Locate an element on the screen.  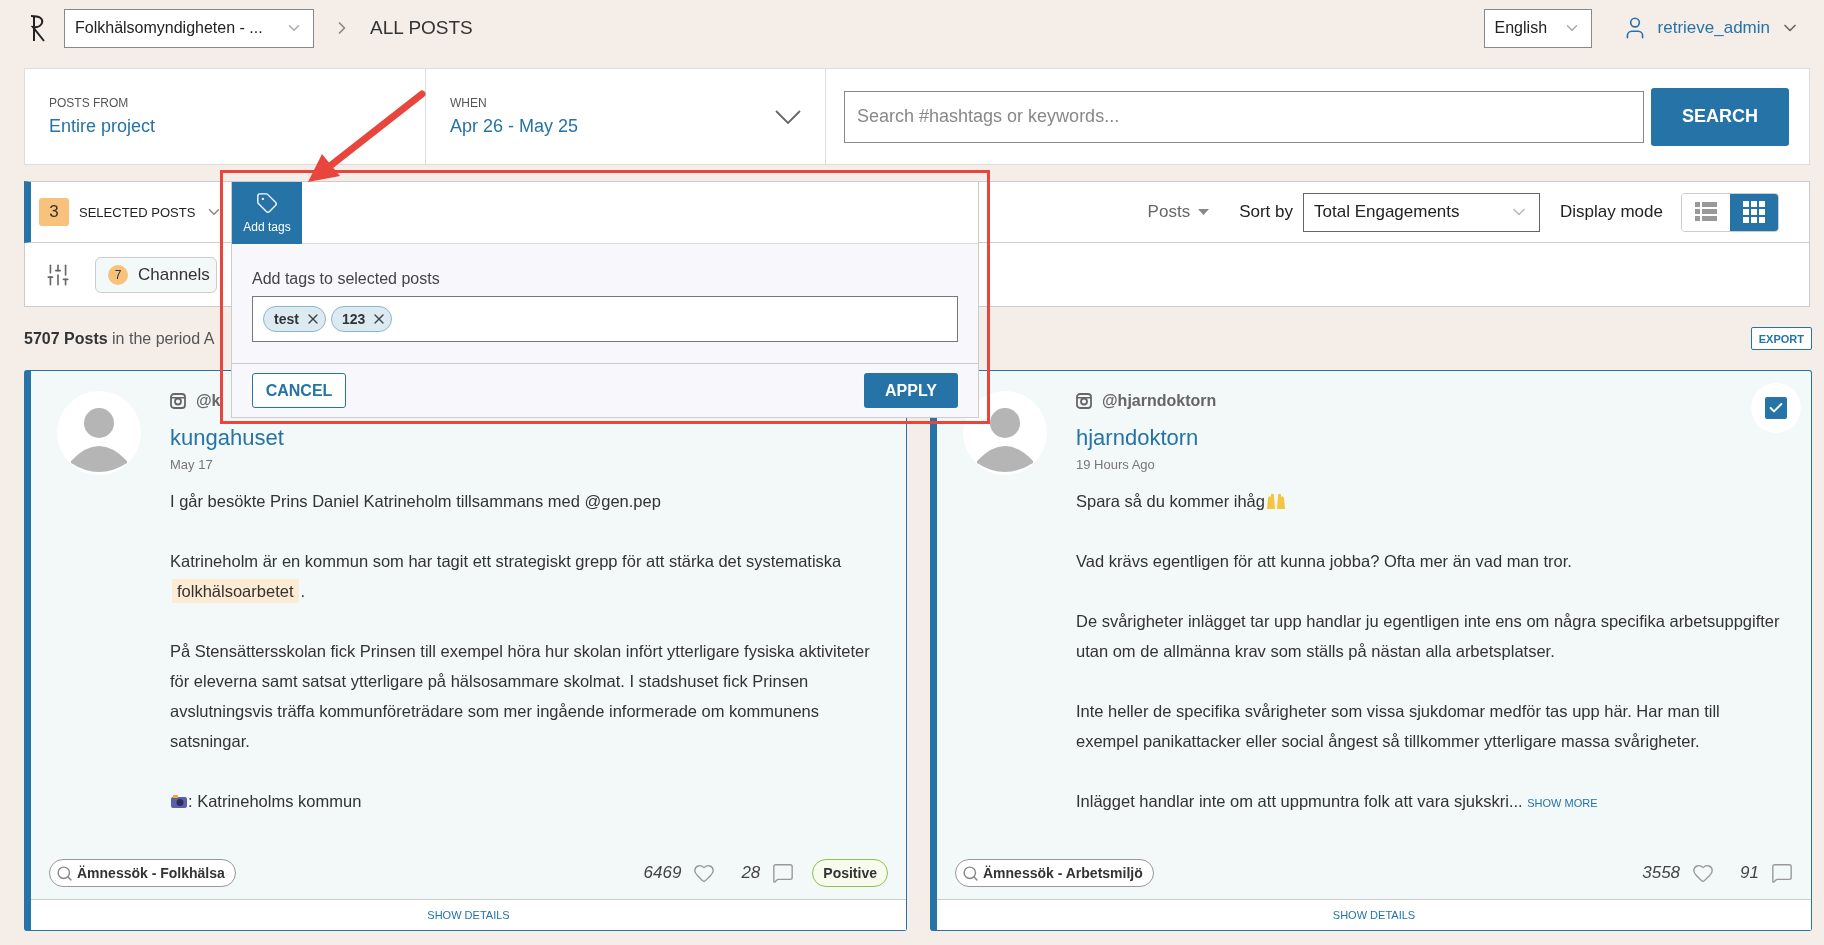
sort-label: Sort by is located at coordinates (1266, 212).